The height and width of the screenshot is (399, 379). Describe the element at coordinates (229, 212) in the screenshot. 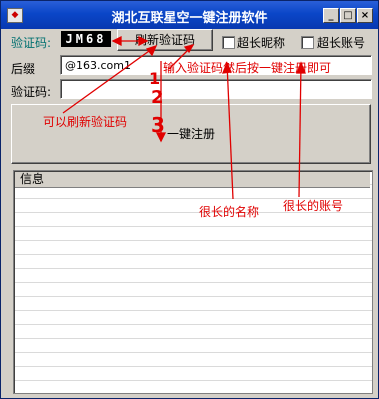

I see `annotation-long-name: 很长的名称` at that location.